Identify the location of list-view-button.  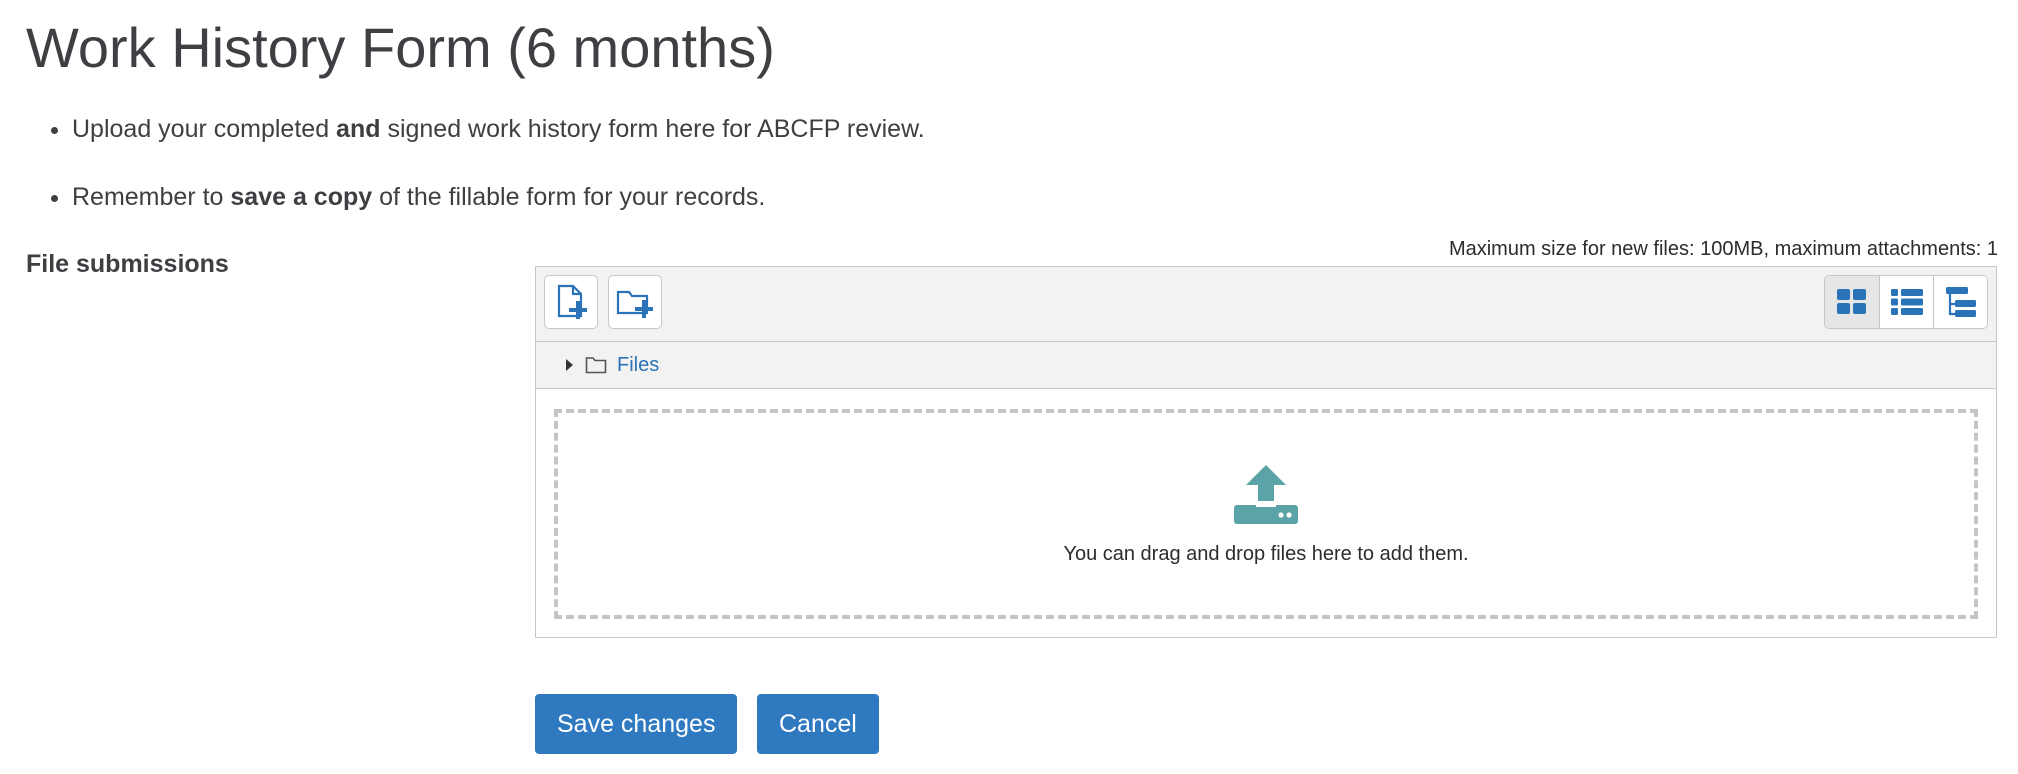
(1906, 302).